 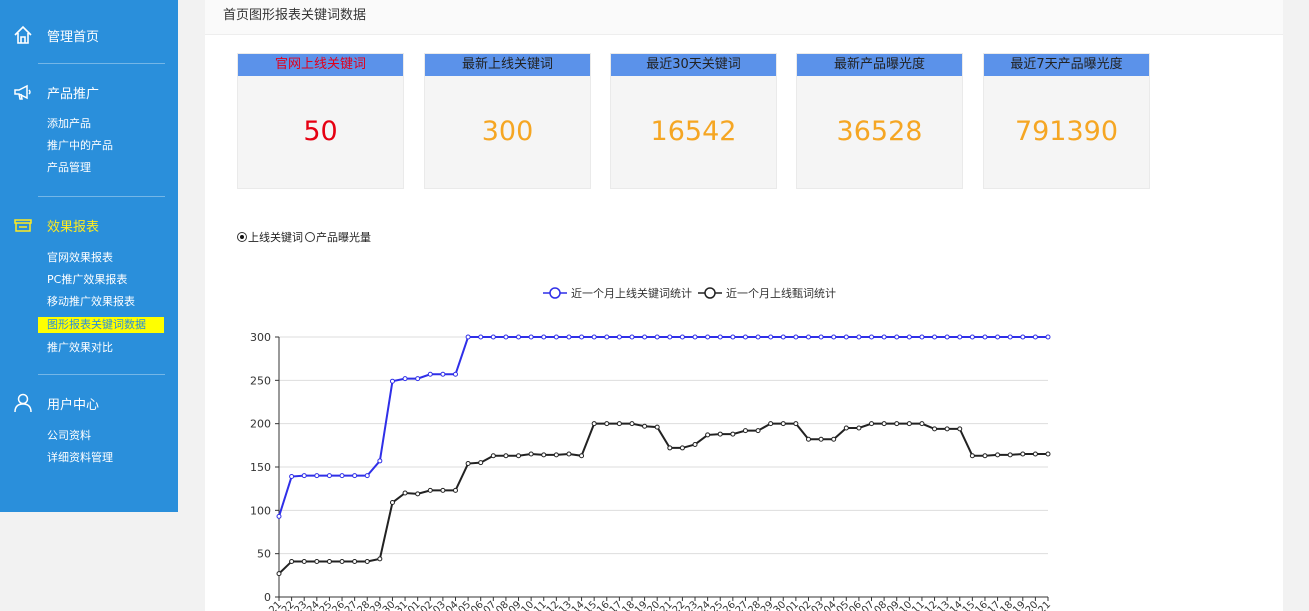 What do you see at coordinates (631, 293) in the screenshot?
I see `legend-label: 近一个月上线关键词统计` at bounding box center [631, 293].